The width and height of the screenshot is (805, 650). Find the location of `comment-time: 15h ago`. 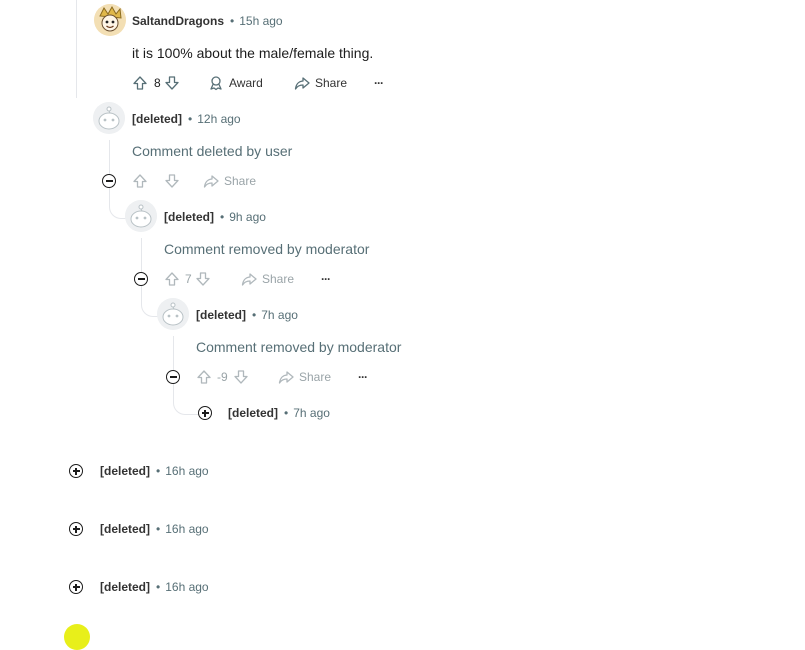

comment-time: 15h ago is located at coordinates (260, 21).